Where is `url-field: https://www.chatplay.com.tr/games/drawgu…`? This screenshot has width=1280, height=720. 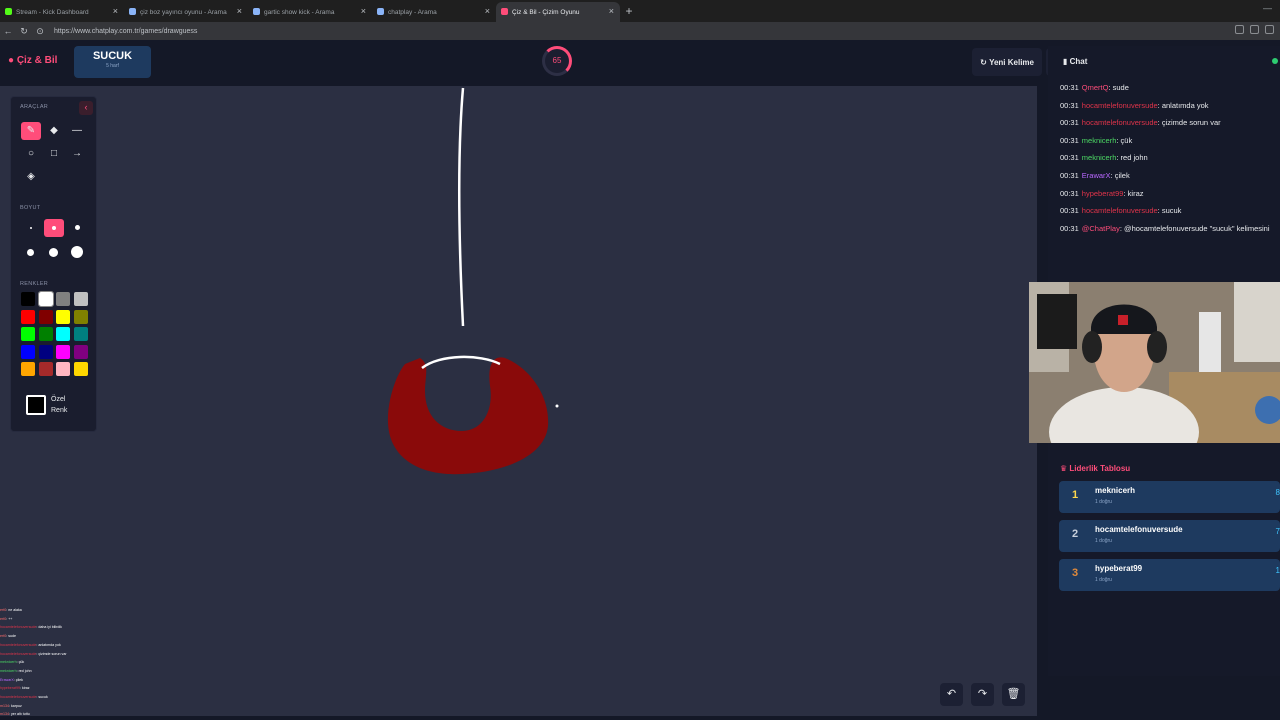
url-field: https://www.chatplay.com.tr/games/drawgu… is located at coordinates (125, 31).